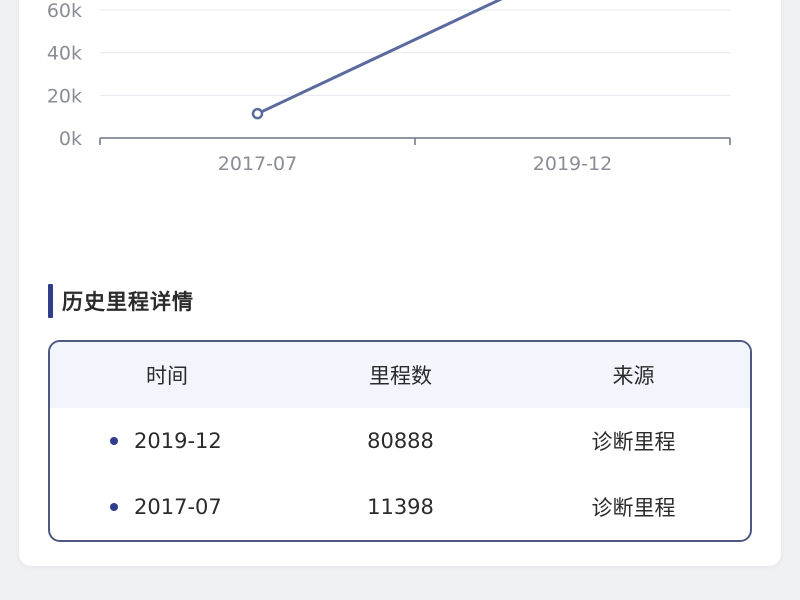 The image size is (800, 600). I want to click on table-row: 2017-07 11398 诊断里程, so click(400, 507).